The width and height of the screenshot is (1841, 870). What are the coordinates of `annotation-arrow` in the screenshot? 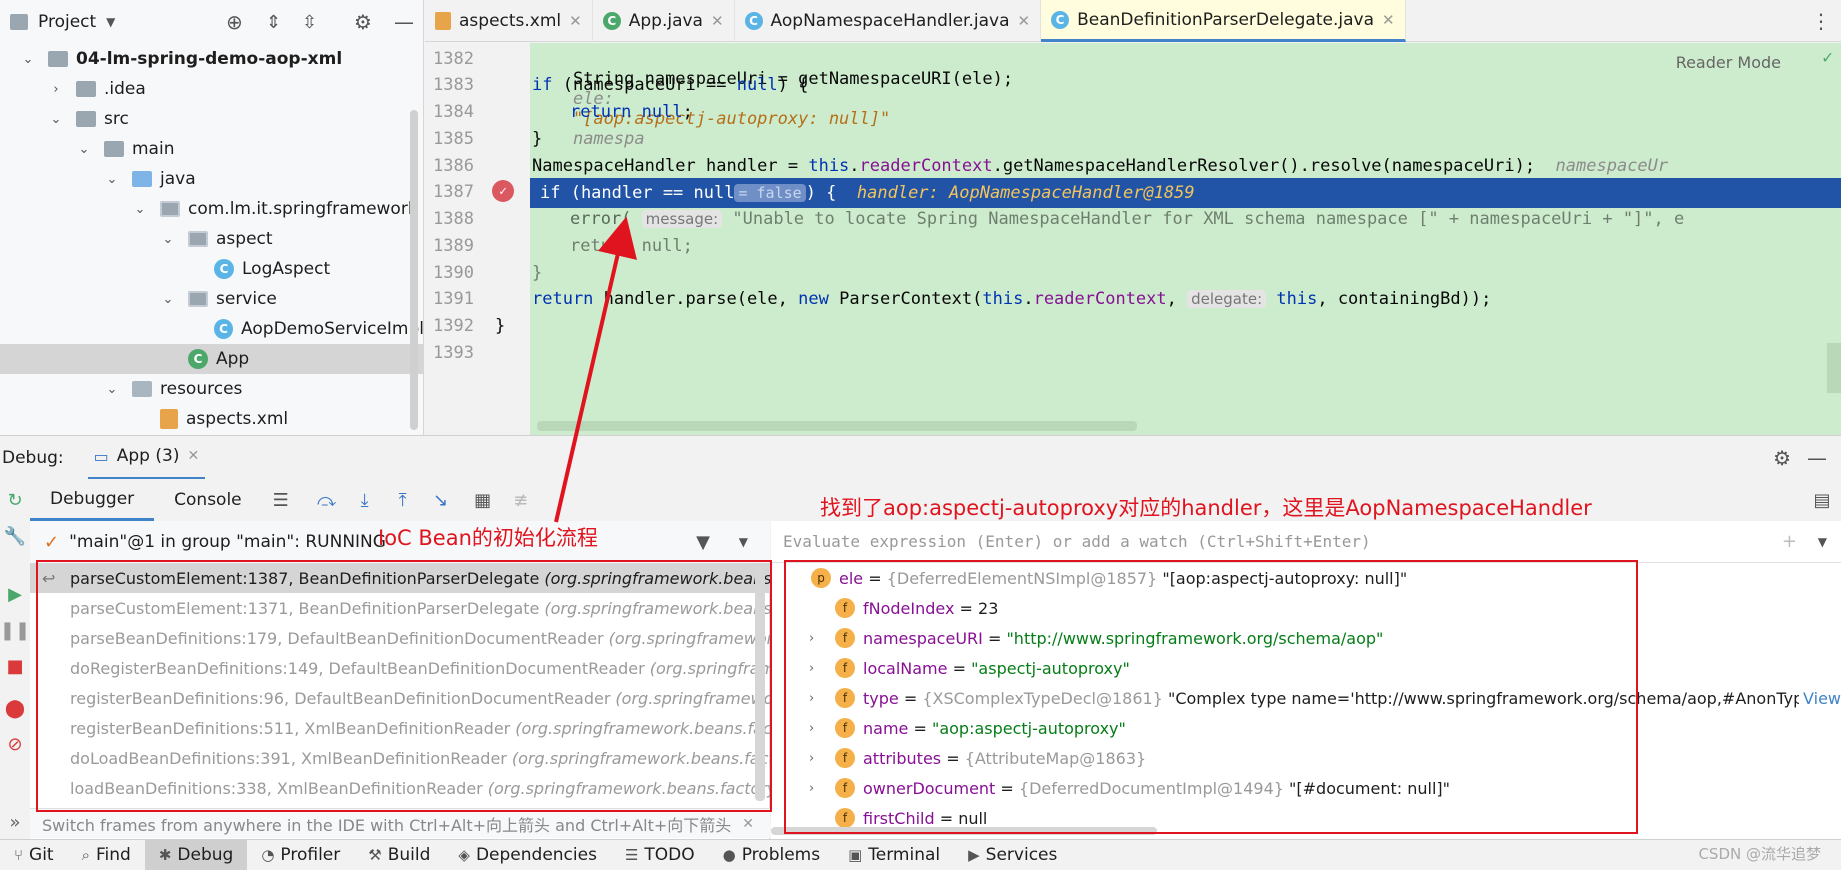 It's located at (595, 369).